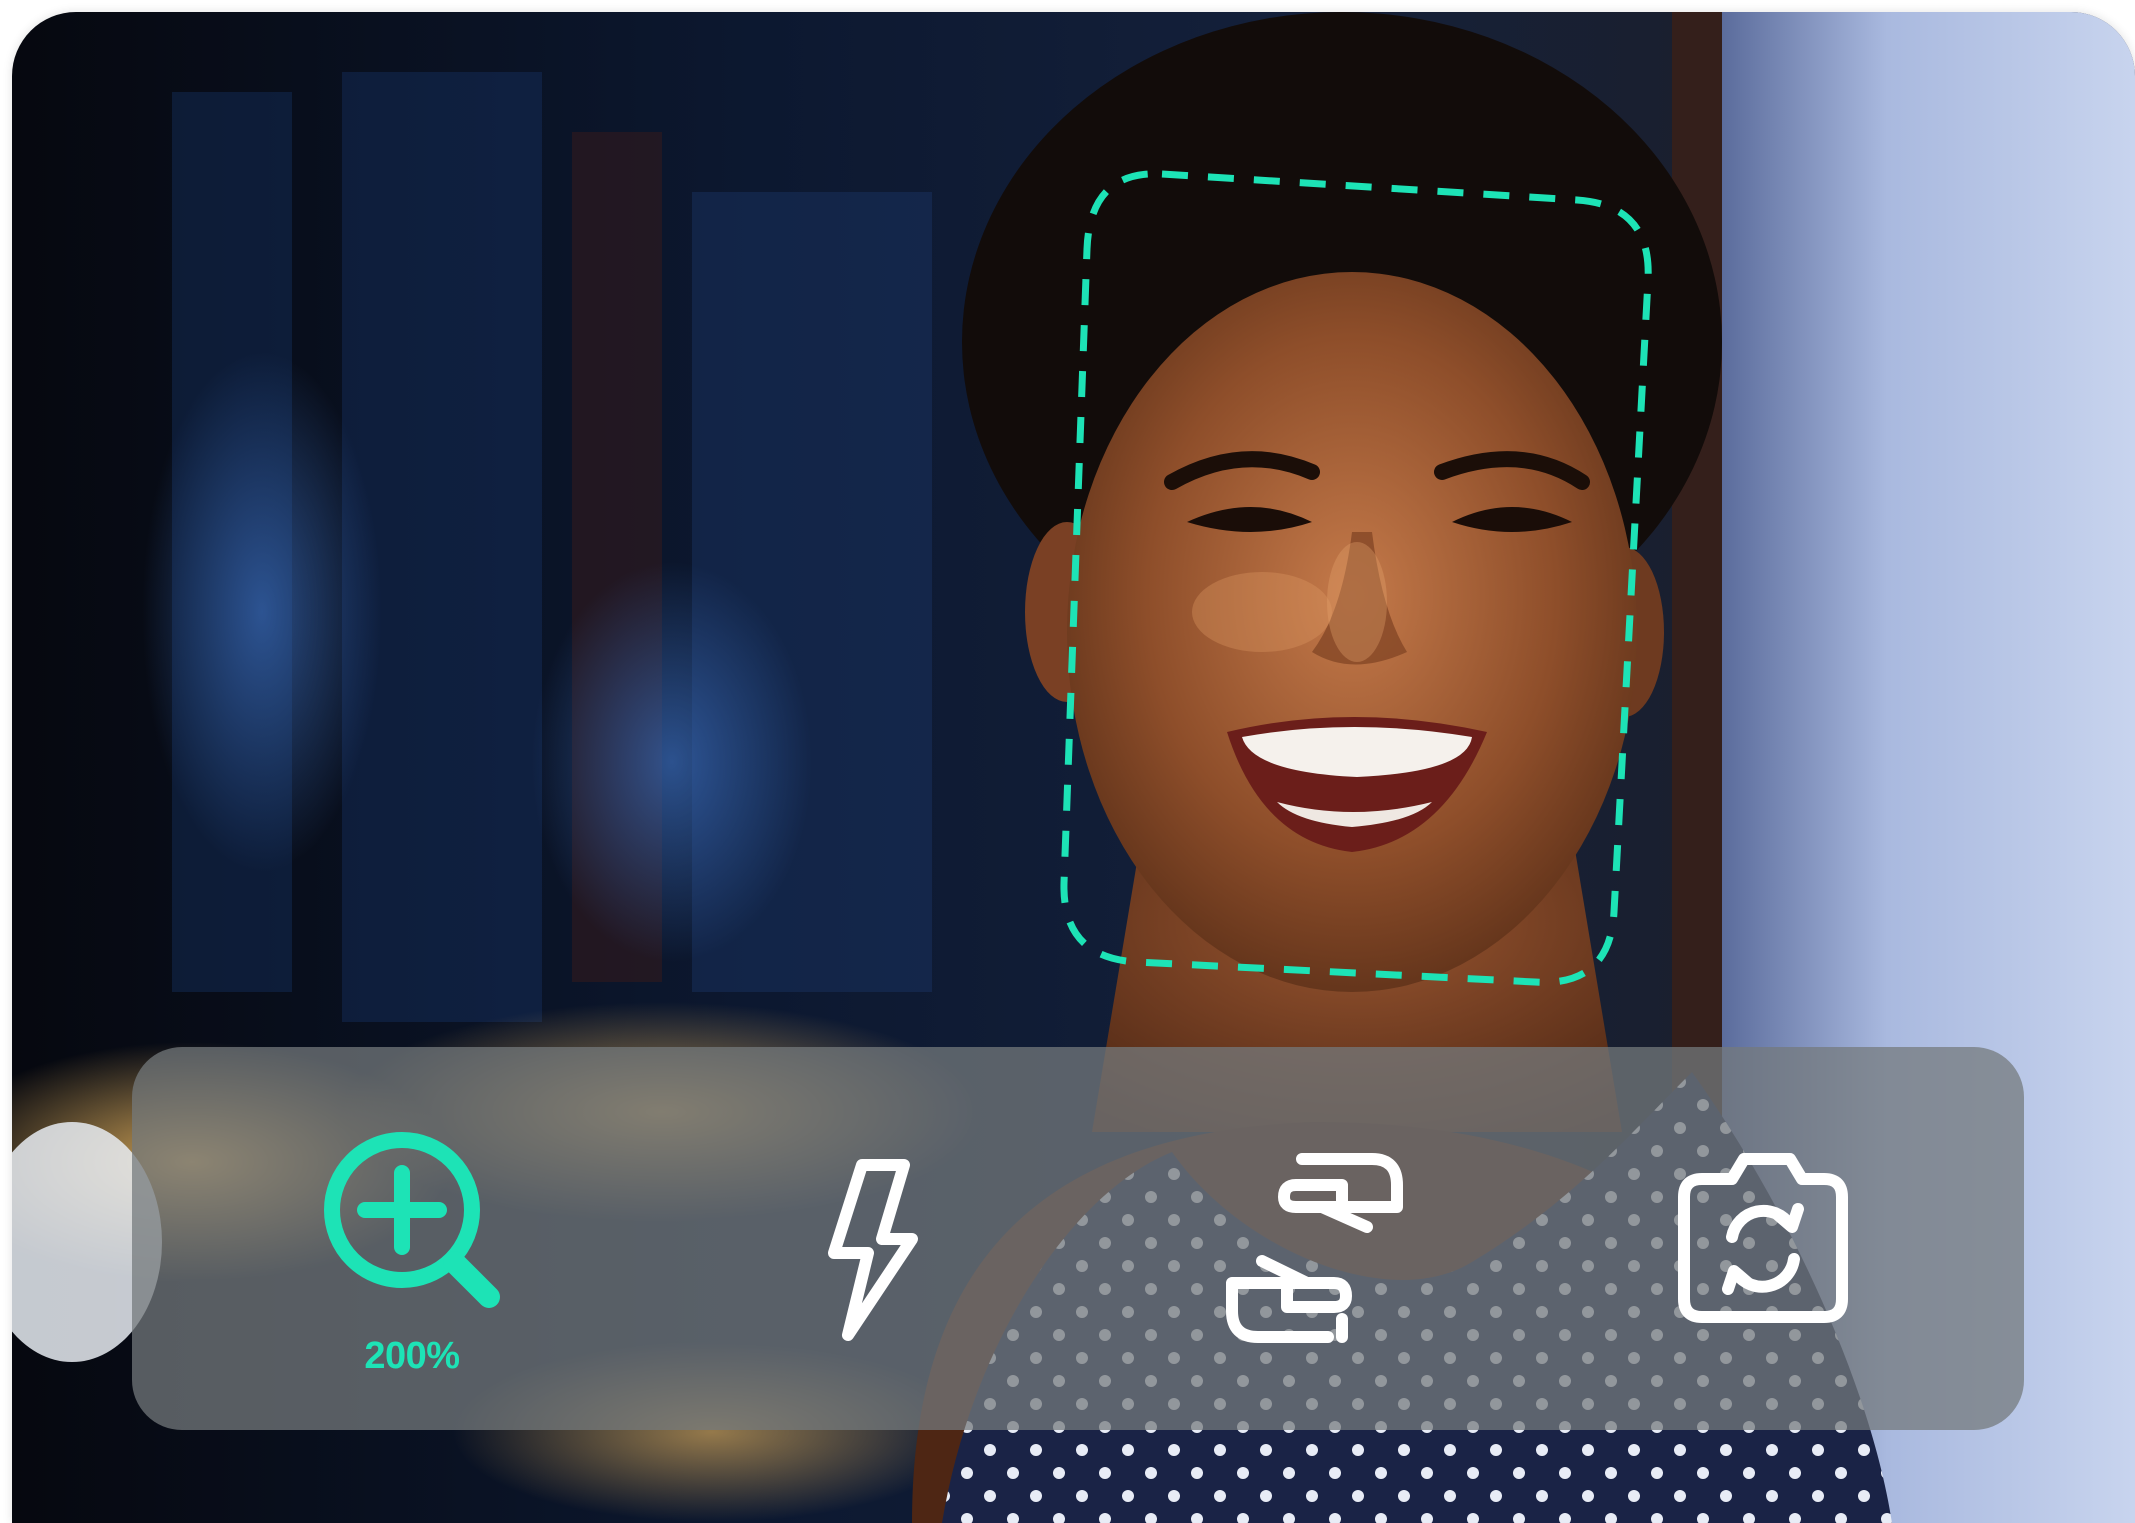 The width and height of the screenshot is (2135, 1523). I want to click on zoom-button: 200%, so click(412, 1238).